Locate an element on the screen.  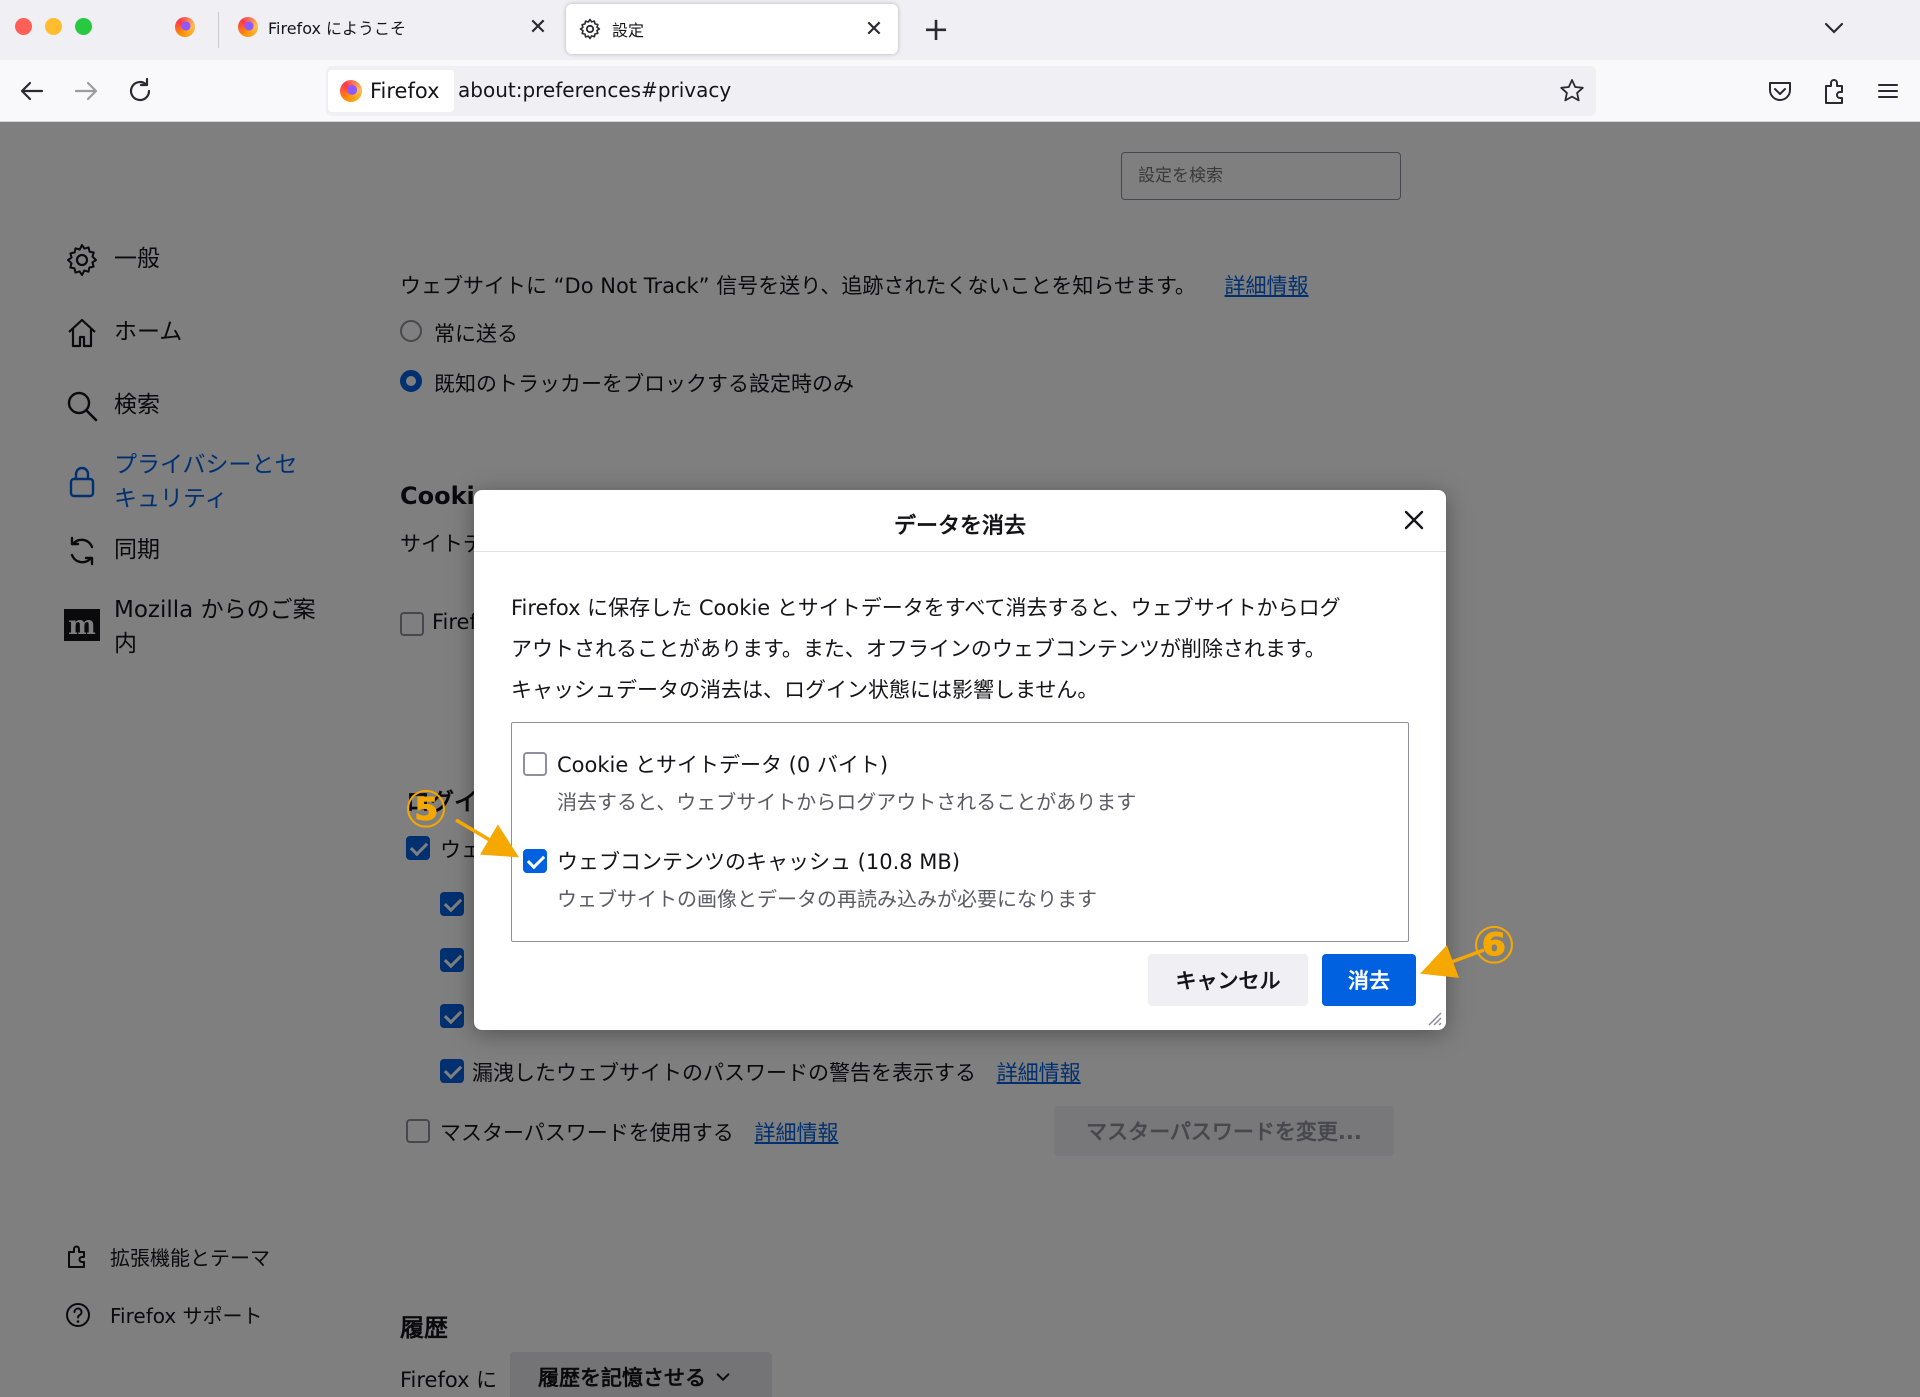
identity-box: Firefox is located at coordinates (391, 91).